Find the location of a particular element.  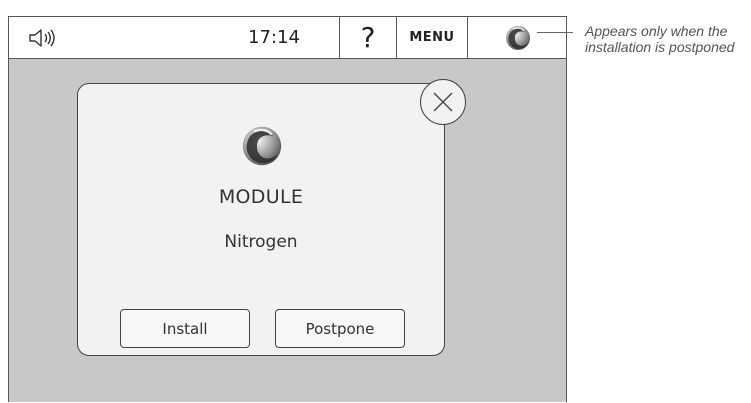

speaker-volume-icon is located at coordinates (42, 37).